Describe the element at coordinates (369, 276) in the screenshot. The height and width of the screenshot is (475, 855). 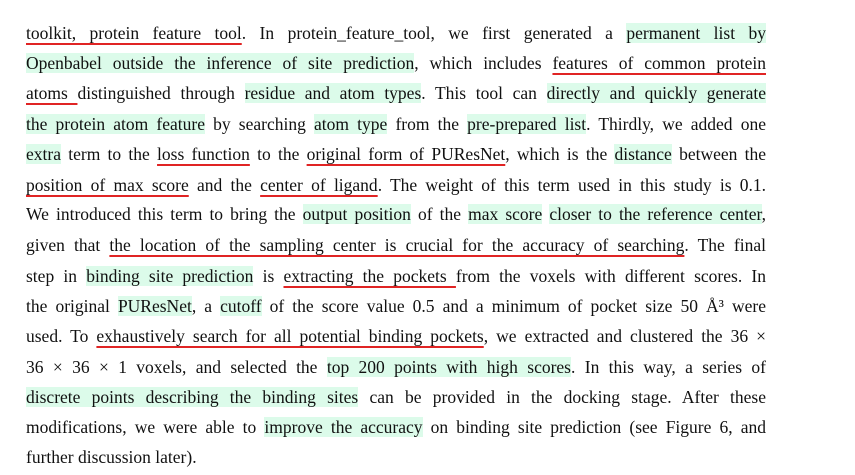
I see `underlined-text: extracting the pockets` at that location.